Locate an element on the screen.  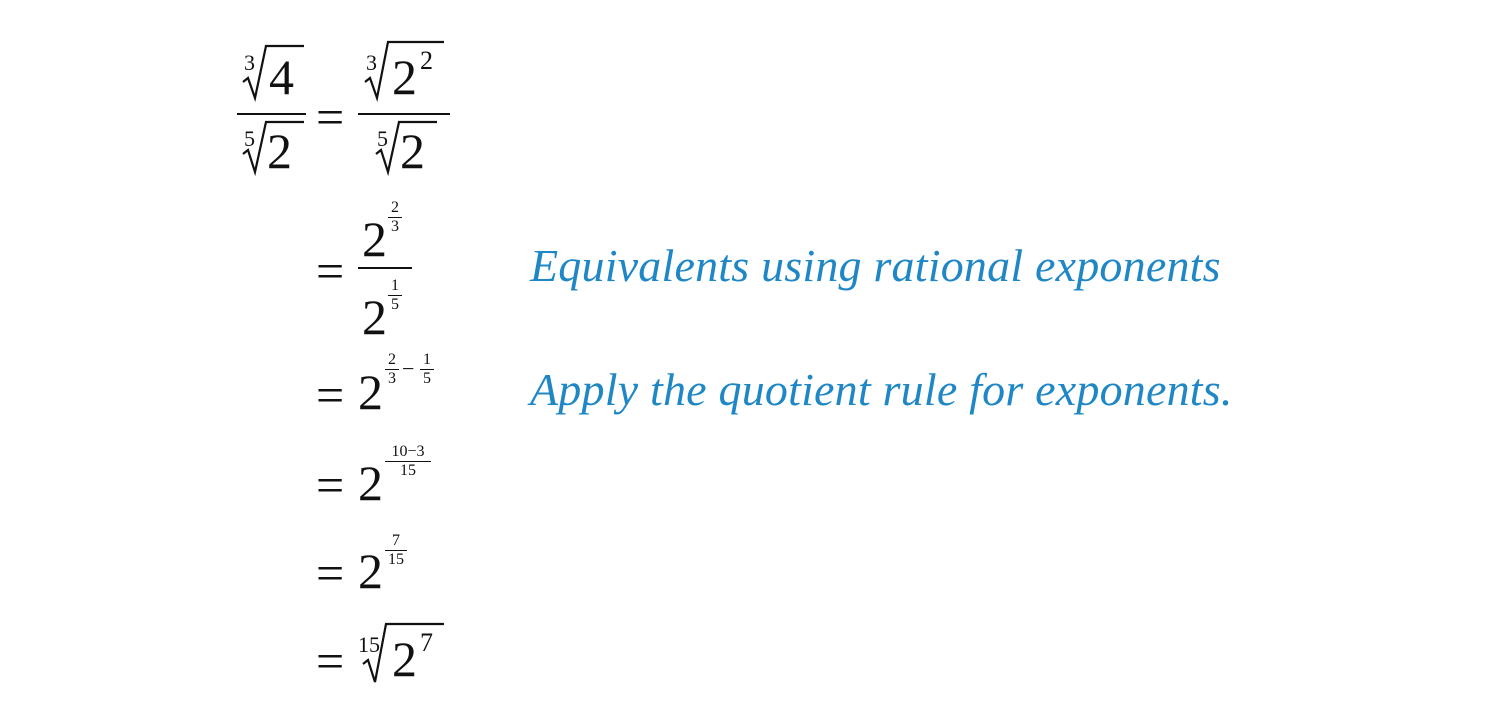
radicand: 4 is located at coordinates (281, 77).